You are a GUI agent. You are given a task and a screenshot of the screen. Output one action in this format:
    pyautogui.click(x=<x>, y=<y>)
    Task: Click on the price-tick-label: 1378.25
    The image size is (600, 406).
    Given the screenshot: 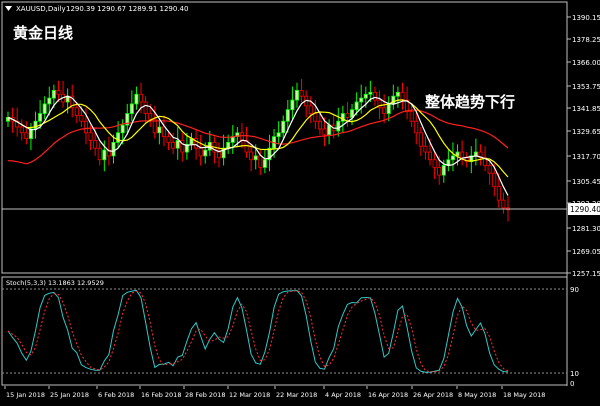 What is the action you would take?
    pyautogui.click(x=586, y=40)
    